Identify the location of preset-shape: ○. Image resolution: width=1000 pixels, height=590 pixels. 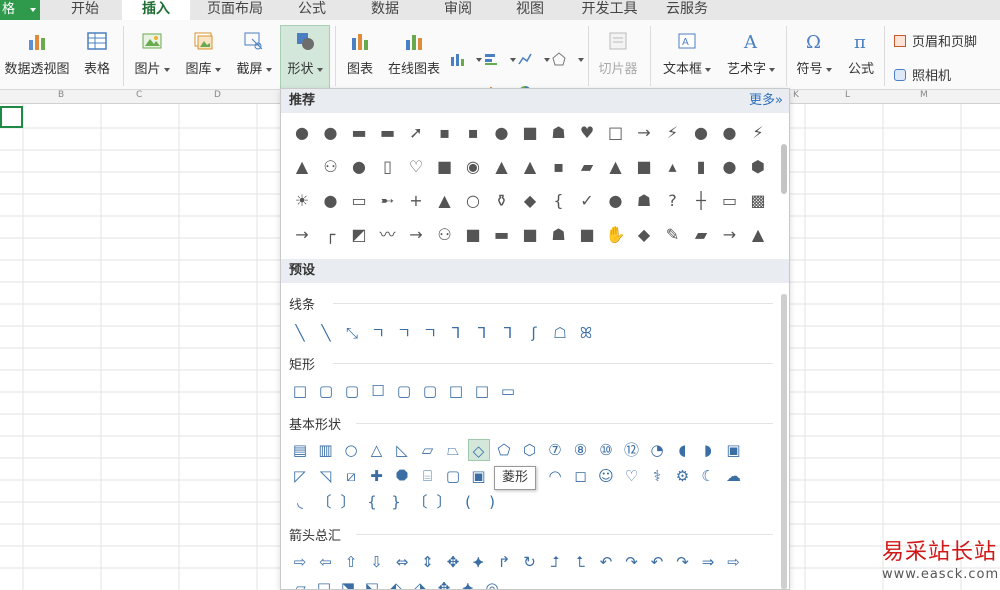
(351, 450).